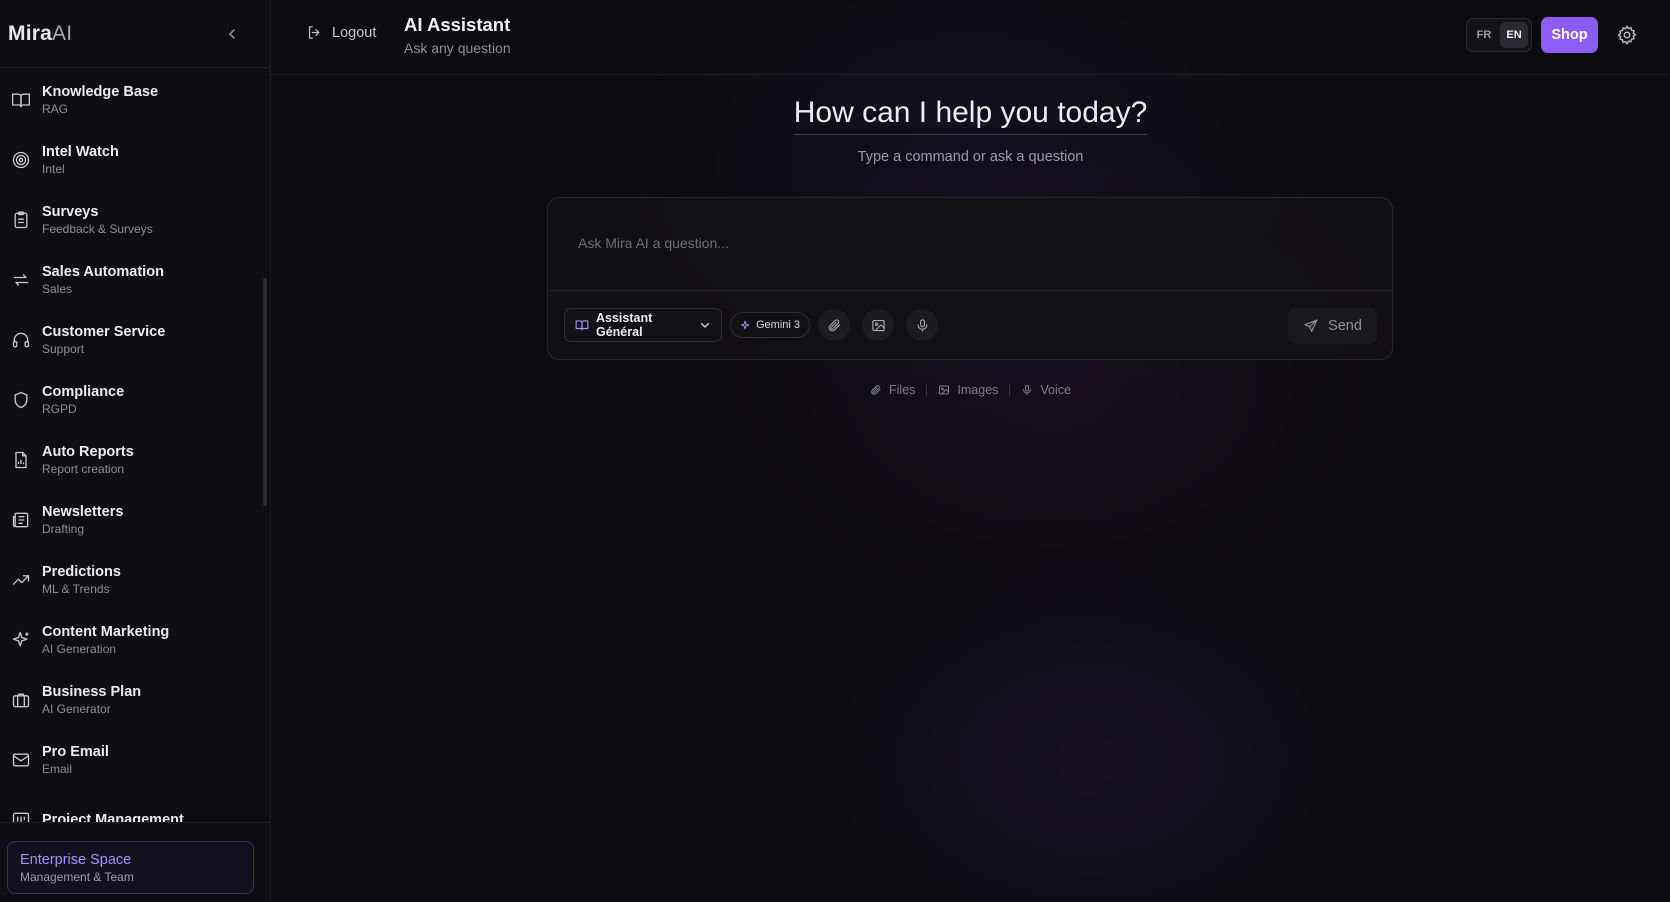  What do you see at coordinates (21, 460) in the screenshot?
I see `report-icon` at bounding box center [21, 460].